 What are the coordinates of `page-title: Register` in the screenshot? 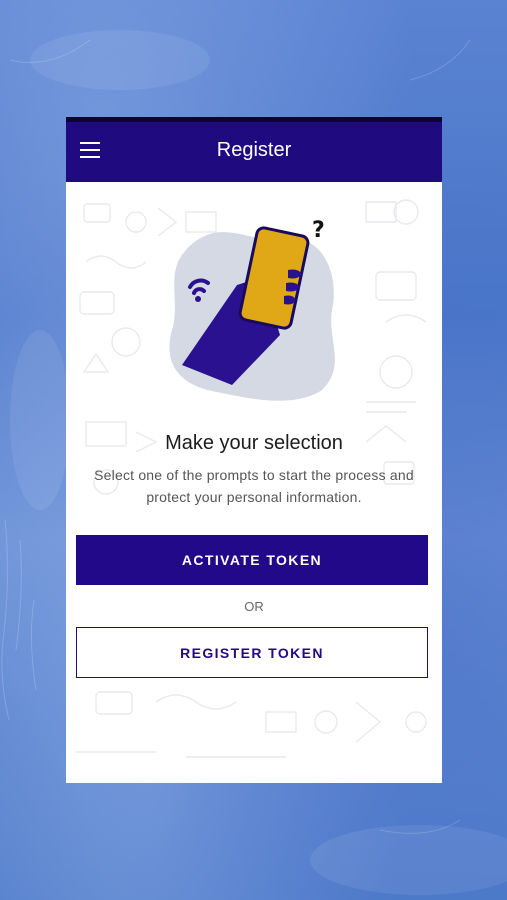 It's located at (254, 150).